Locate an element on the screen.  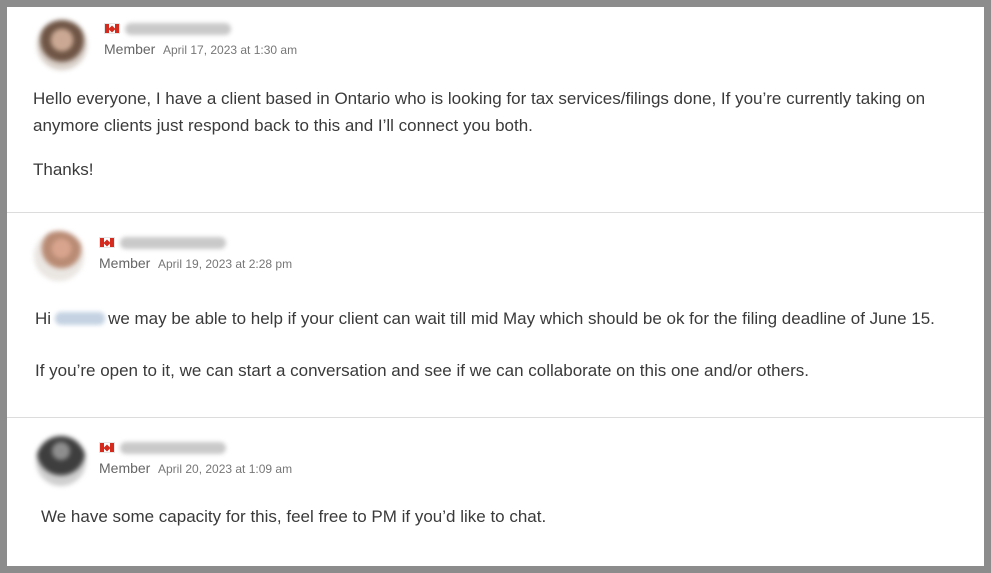
post-date: April 19, 2023 at 2:28 pm is located at coordinates (225, 264).